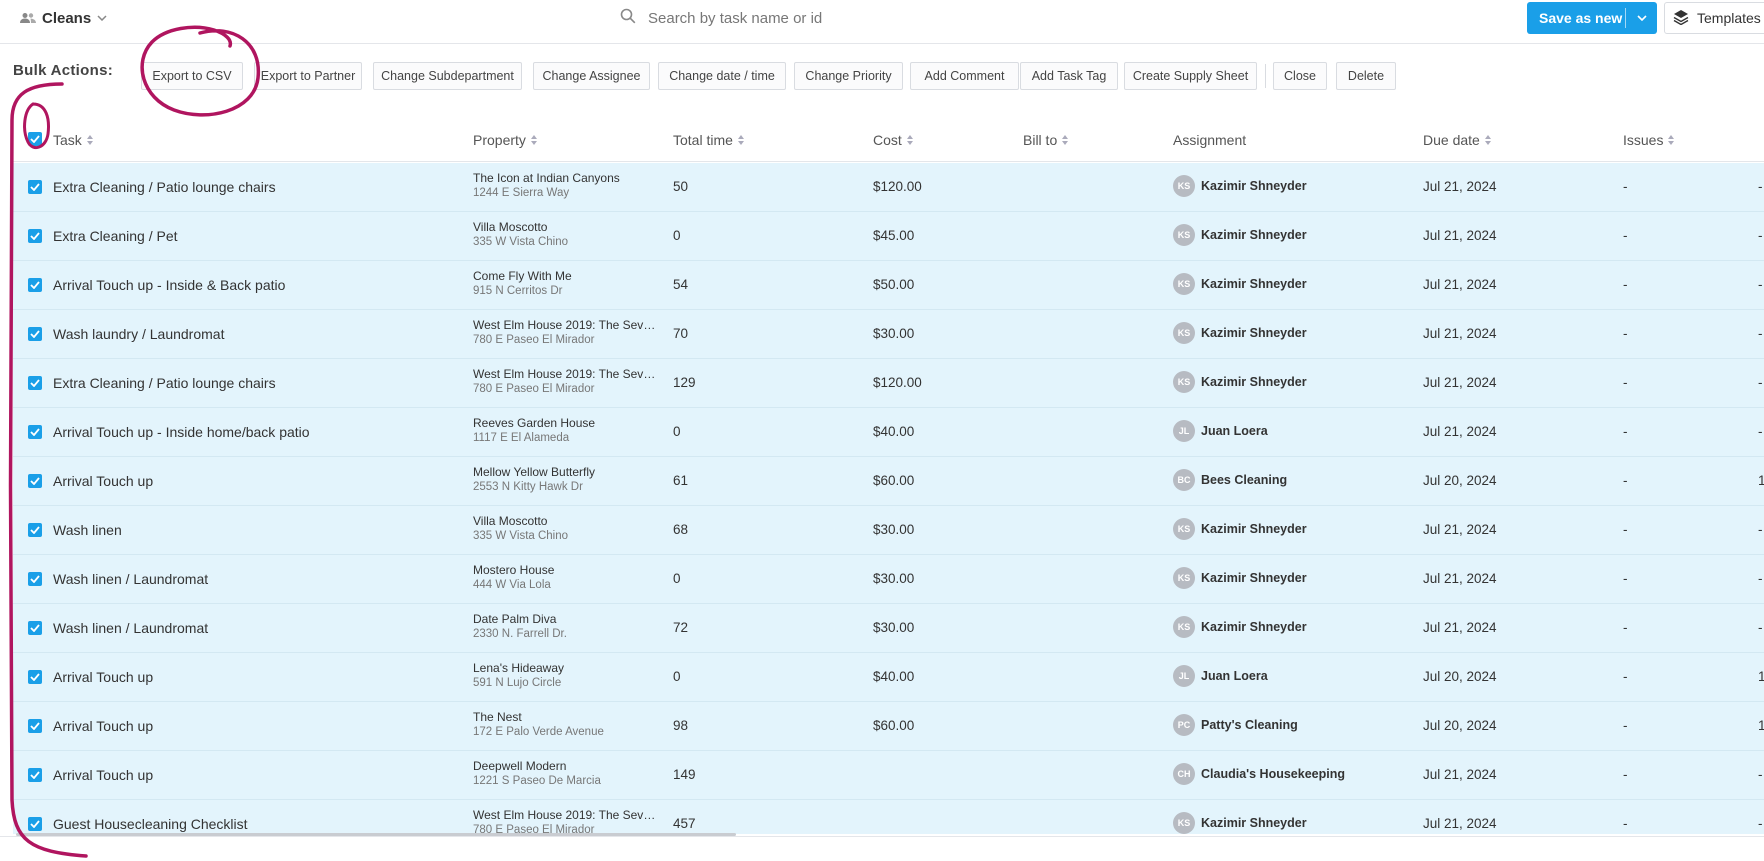 The height and width of the screenshot is (861, 1764). What do you see at coordinates (722, 76) in the screenshot?
I see `change-date-time-button: Change date / time` at bounding box center [722, 76].